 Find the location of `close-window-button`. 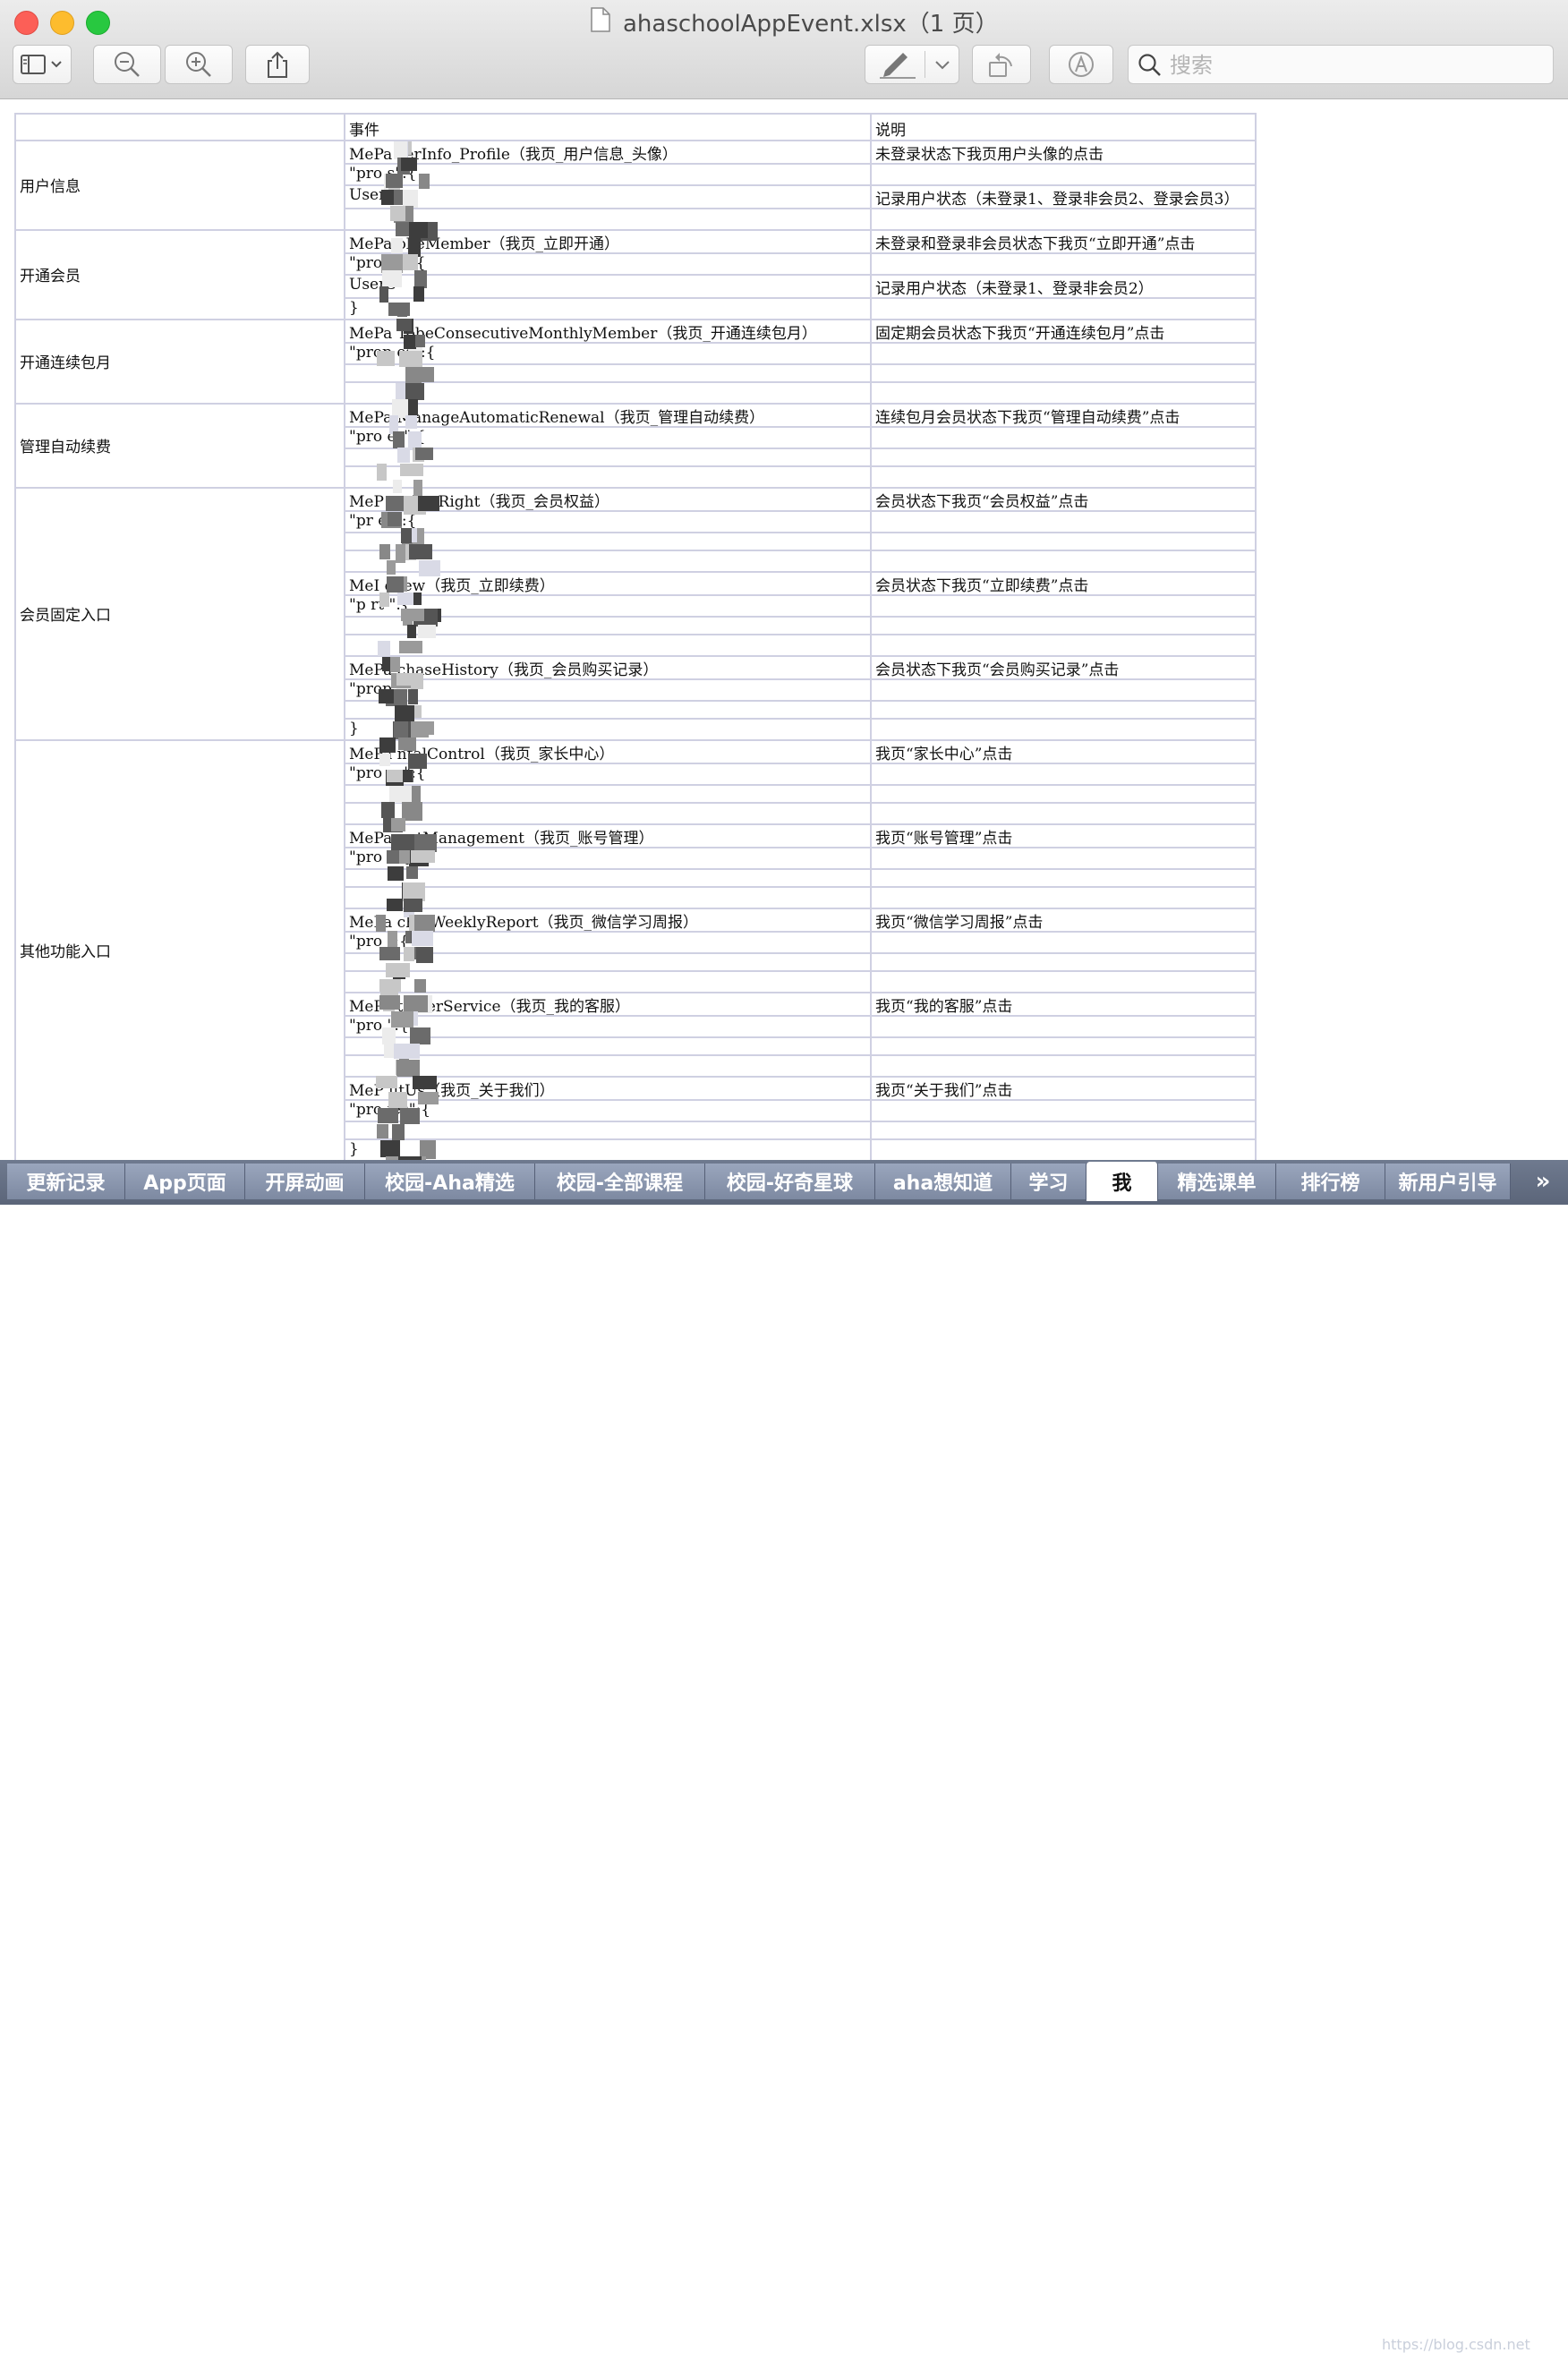

close-window-button is located at coordinates (26, 23).